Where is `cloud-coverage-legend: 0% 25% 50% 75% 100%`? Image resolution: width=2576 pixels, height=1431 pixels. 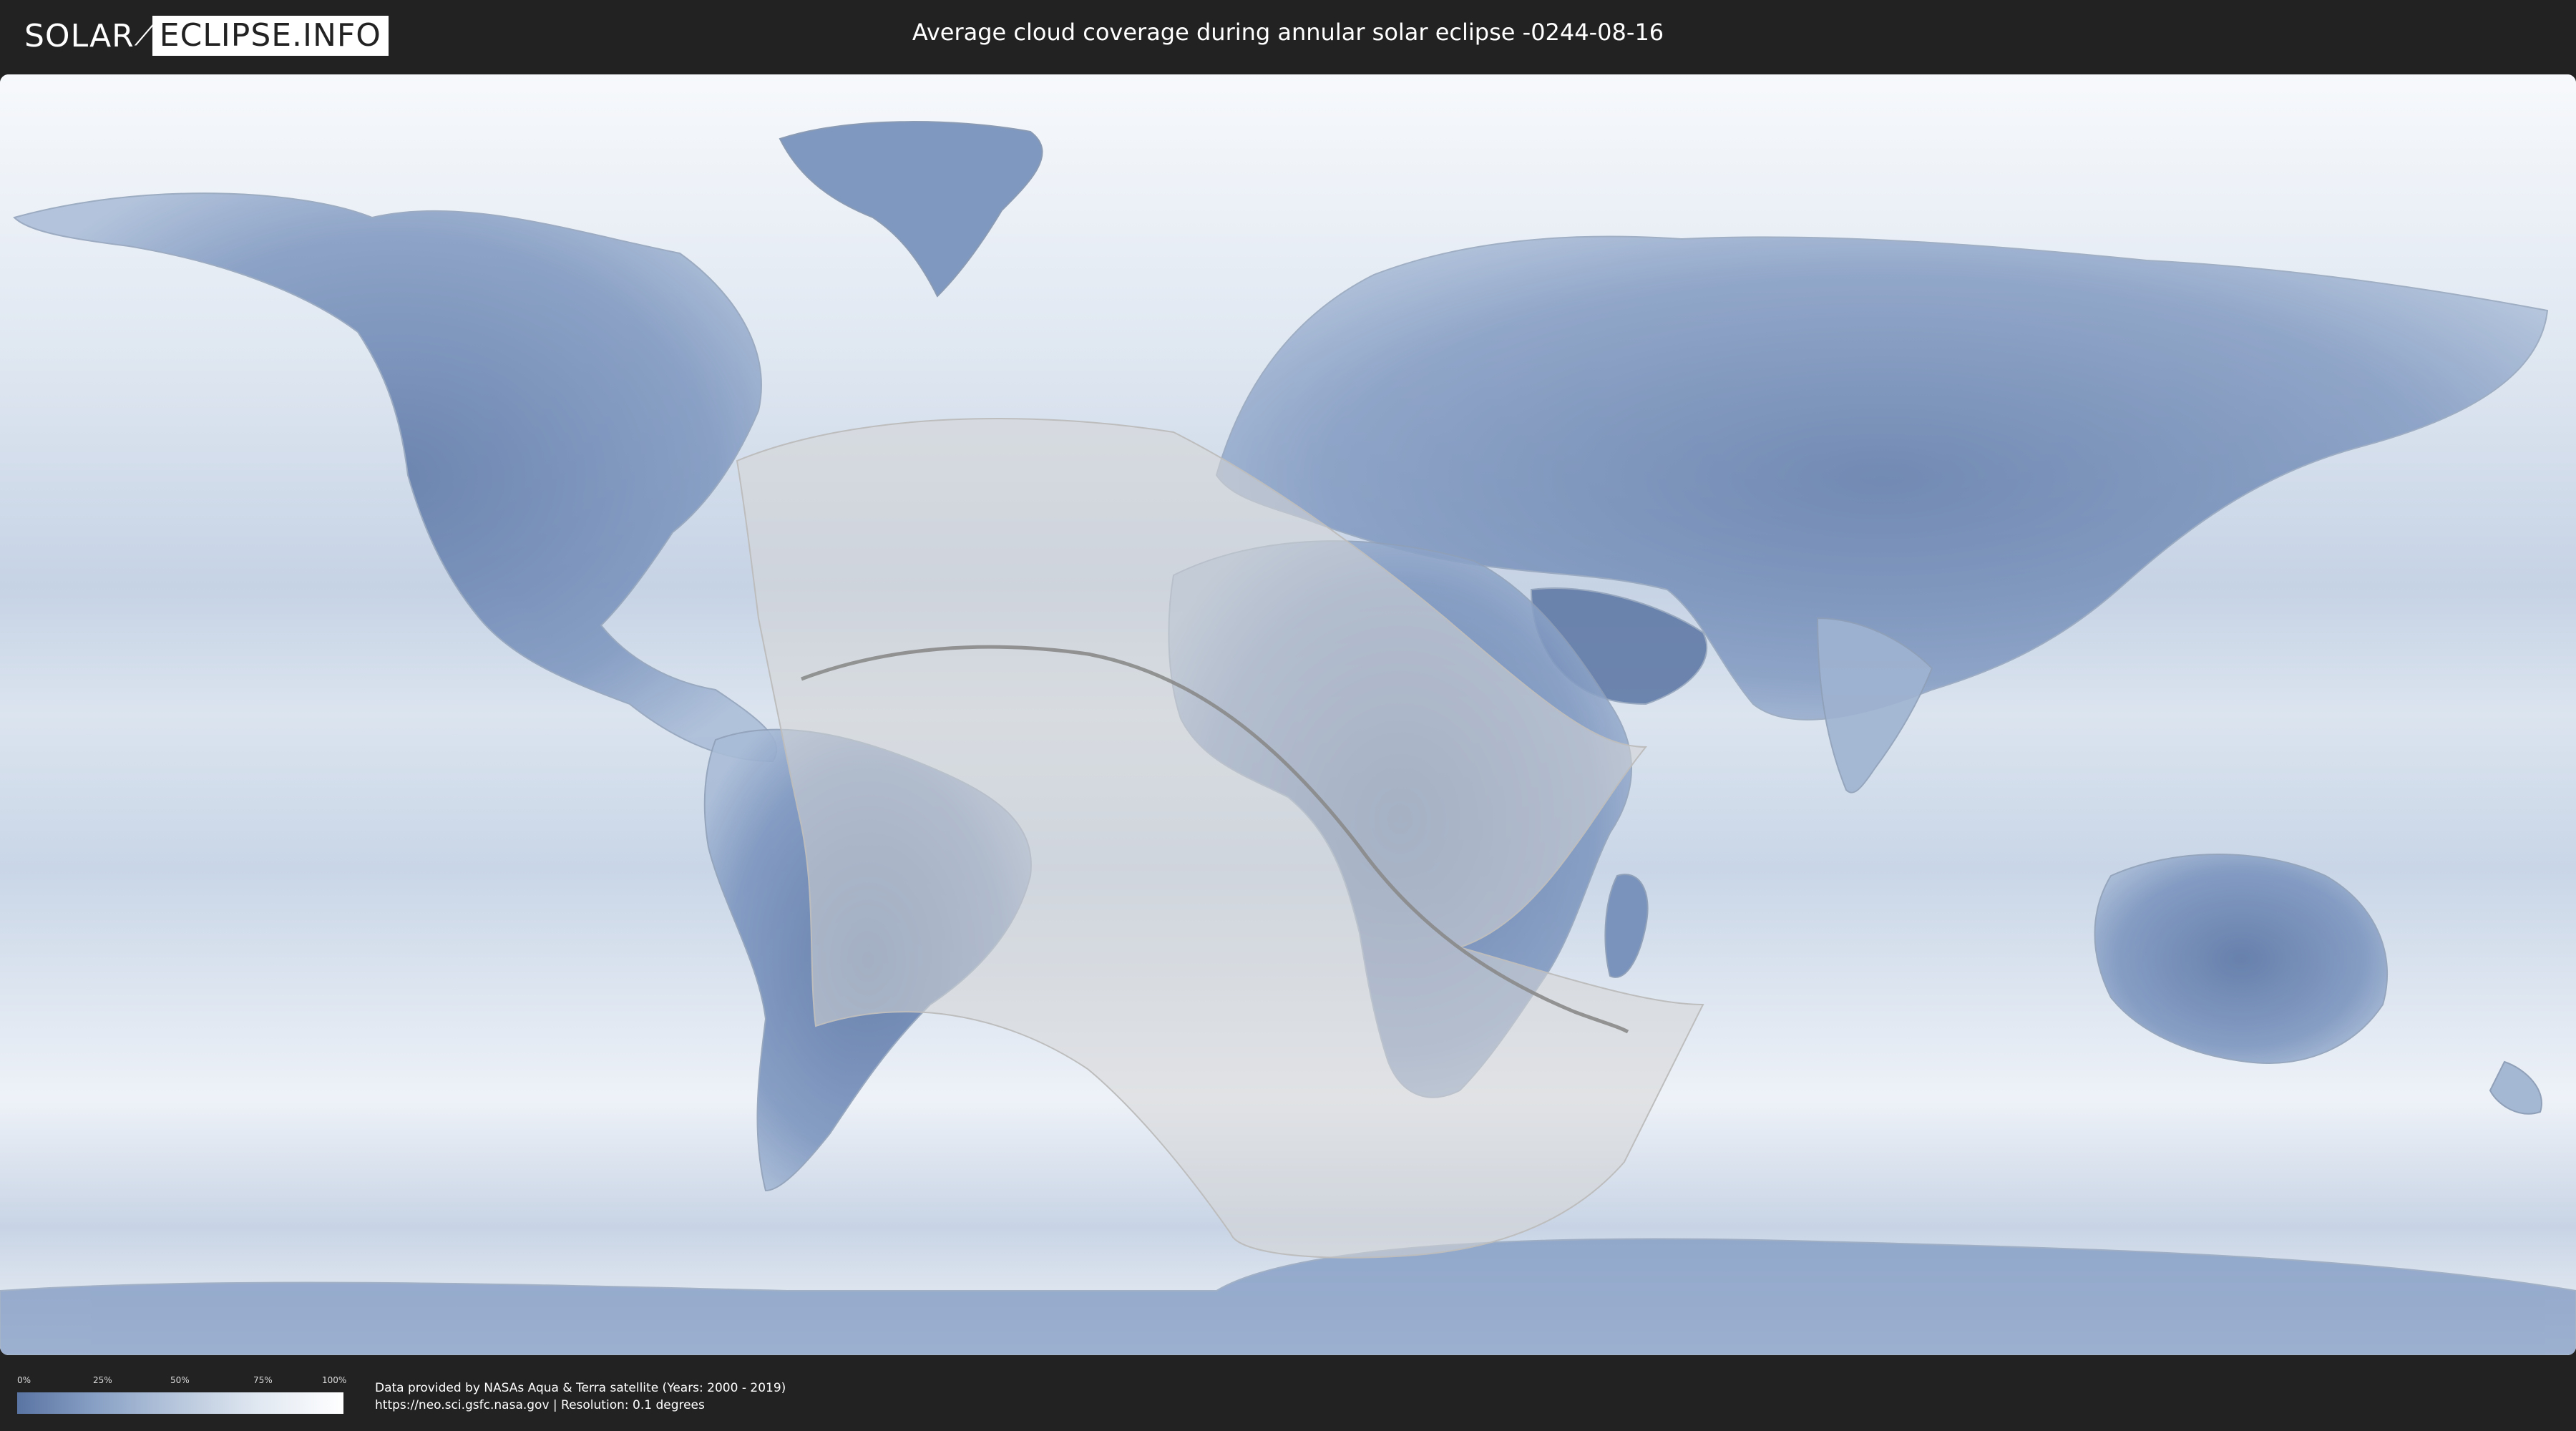
cloud-coverage-legend: 0% 25% 50% 75% 100% is located at coordinates (182, 1400).